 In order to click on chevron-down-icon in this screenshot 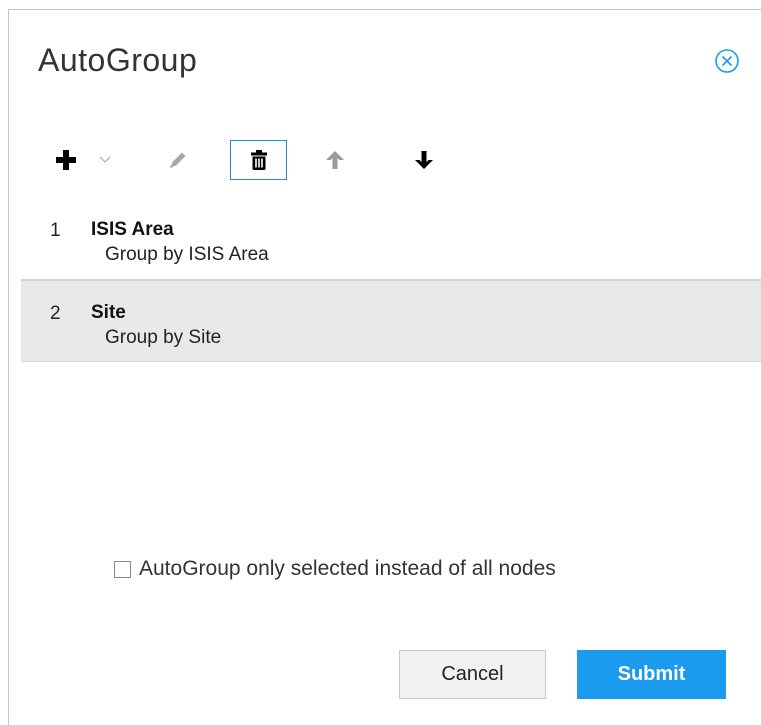, I will do `click(105, 159)`.